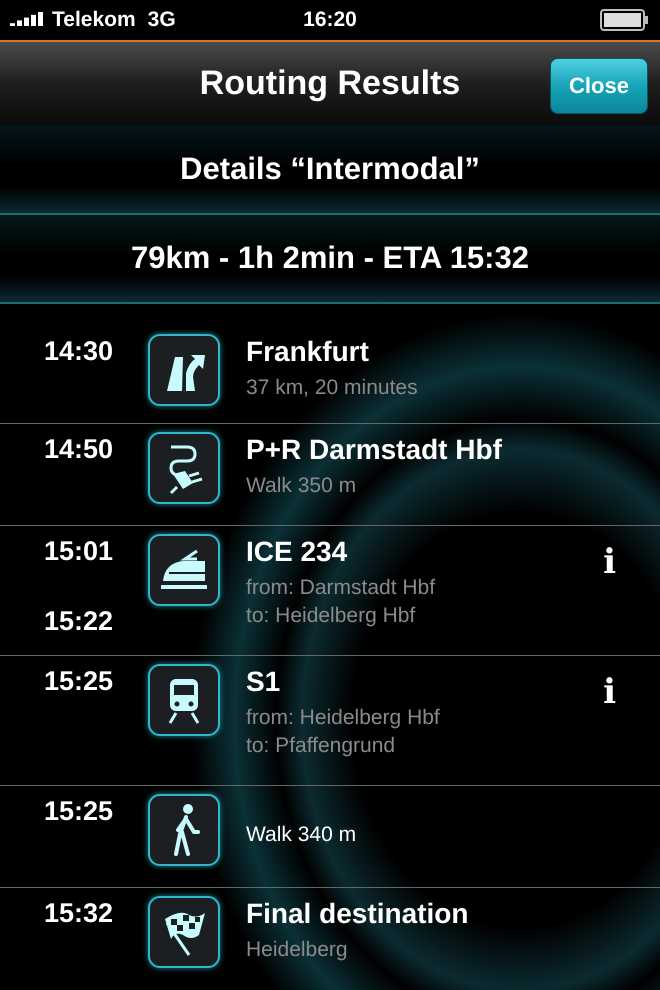 The image size is (660, 990). What do you see at coordinates (343, 718) in the screenshot?
I see `step-detail: from: Heidelberg Hbf` at bounding box center [343, 718].